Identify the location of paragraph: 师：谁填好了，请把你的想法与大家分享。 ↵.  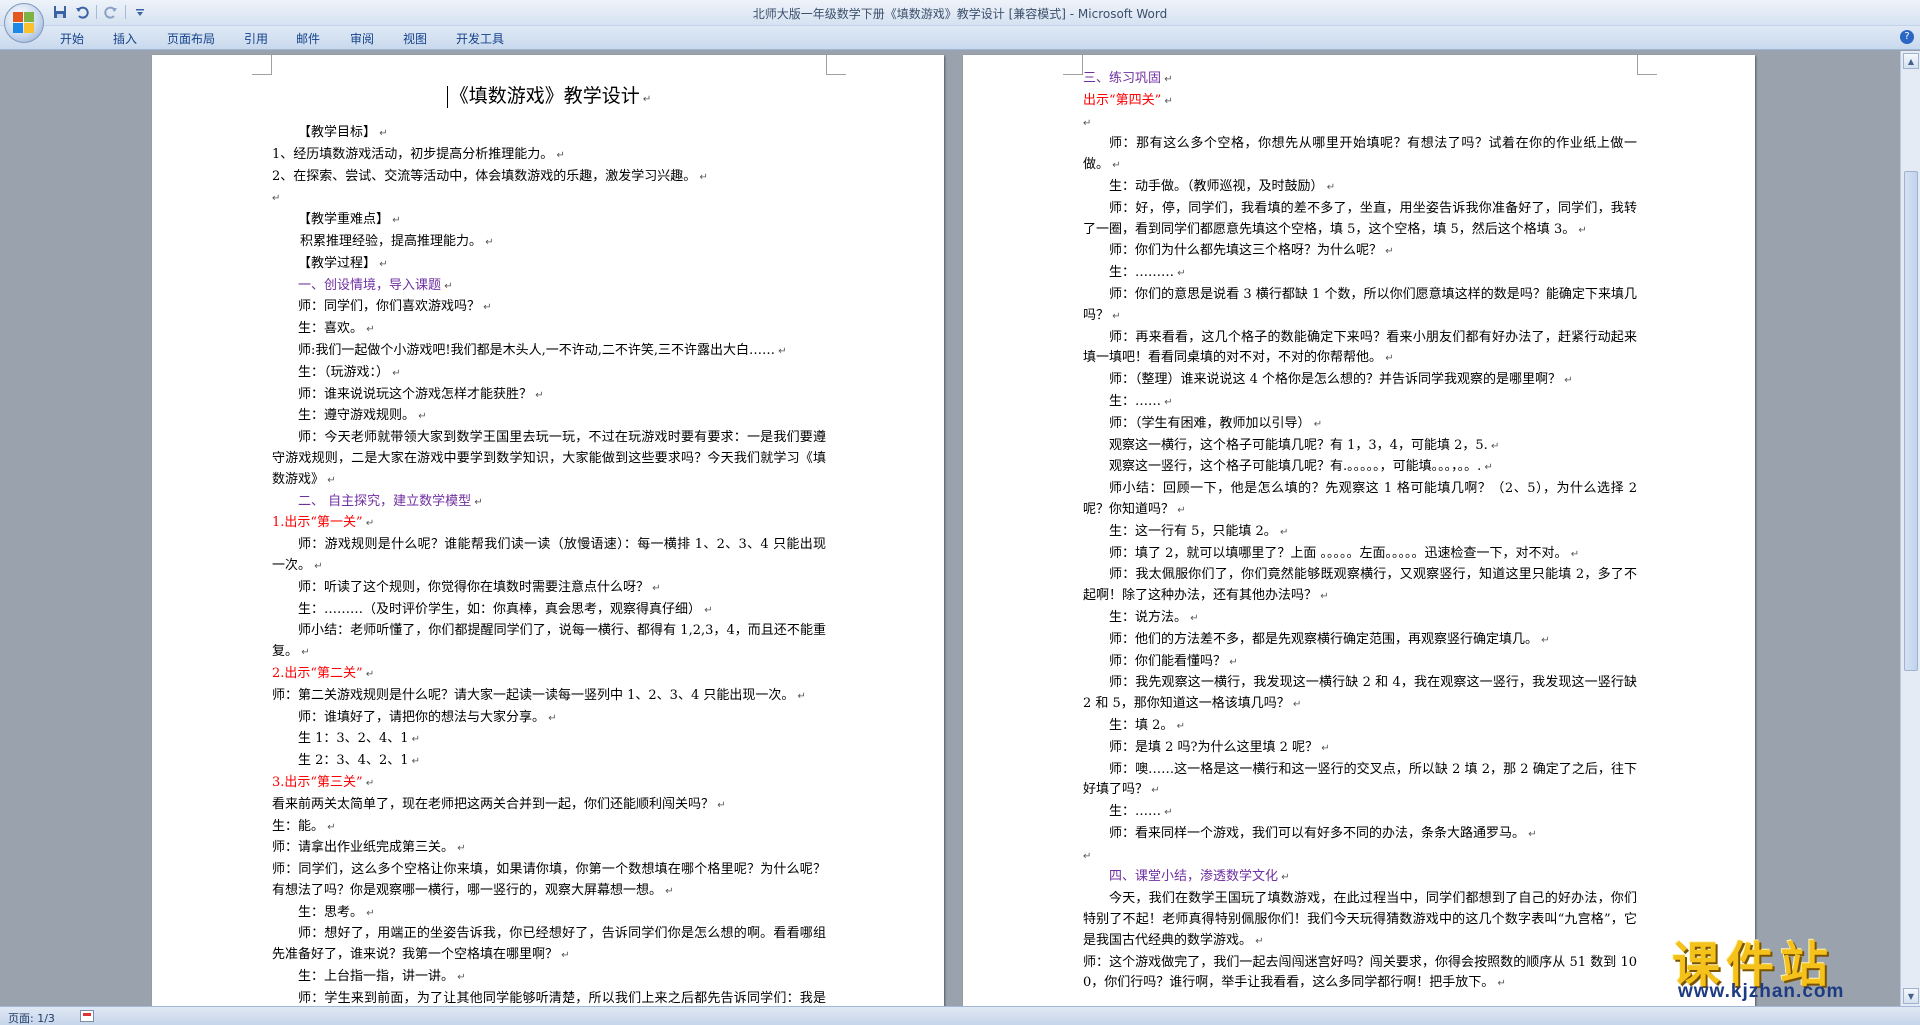
(549, 719).